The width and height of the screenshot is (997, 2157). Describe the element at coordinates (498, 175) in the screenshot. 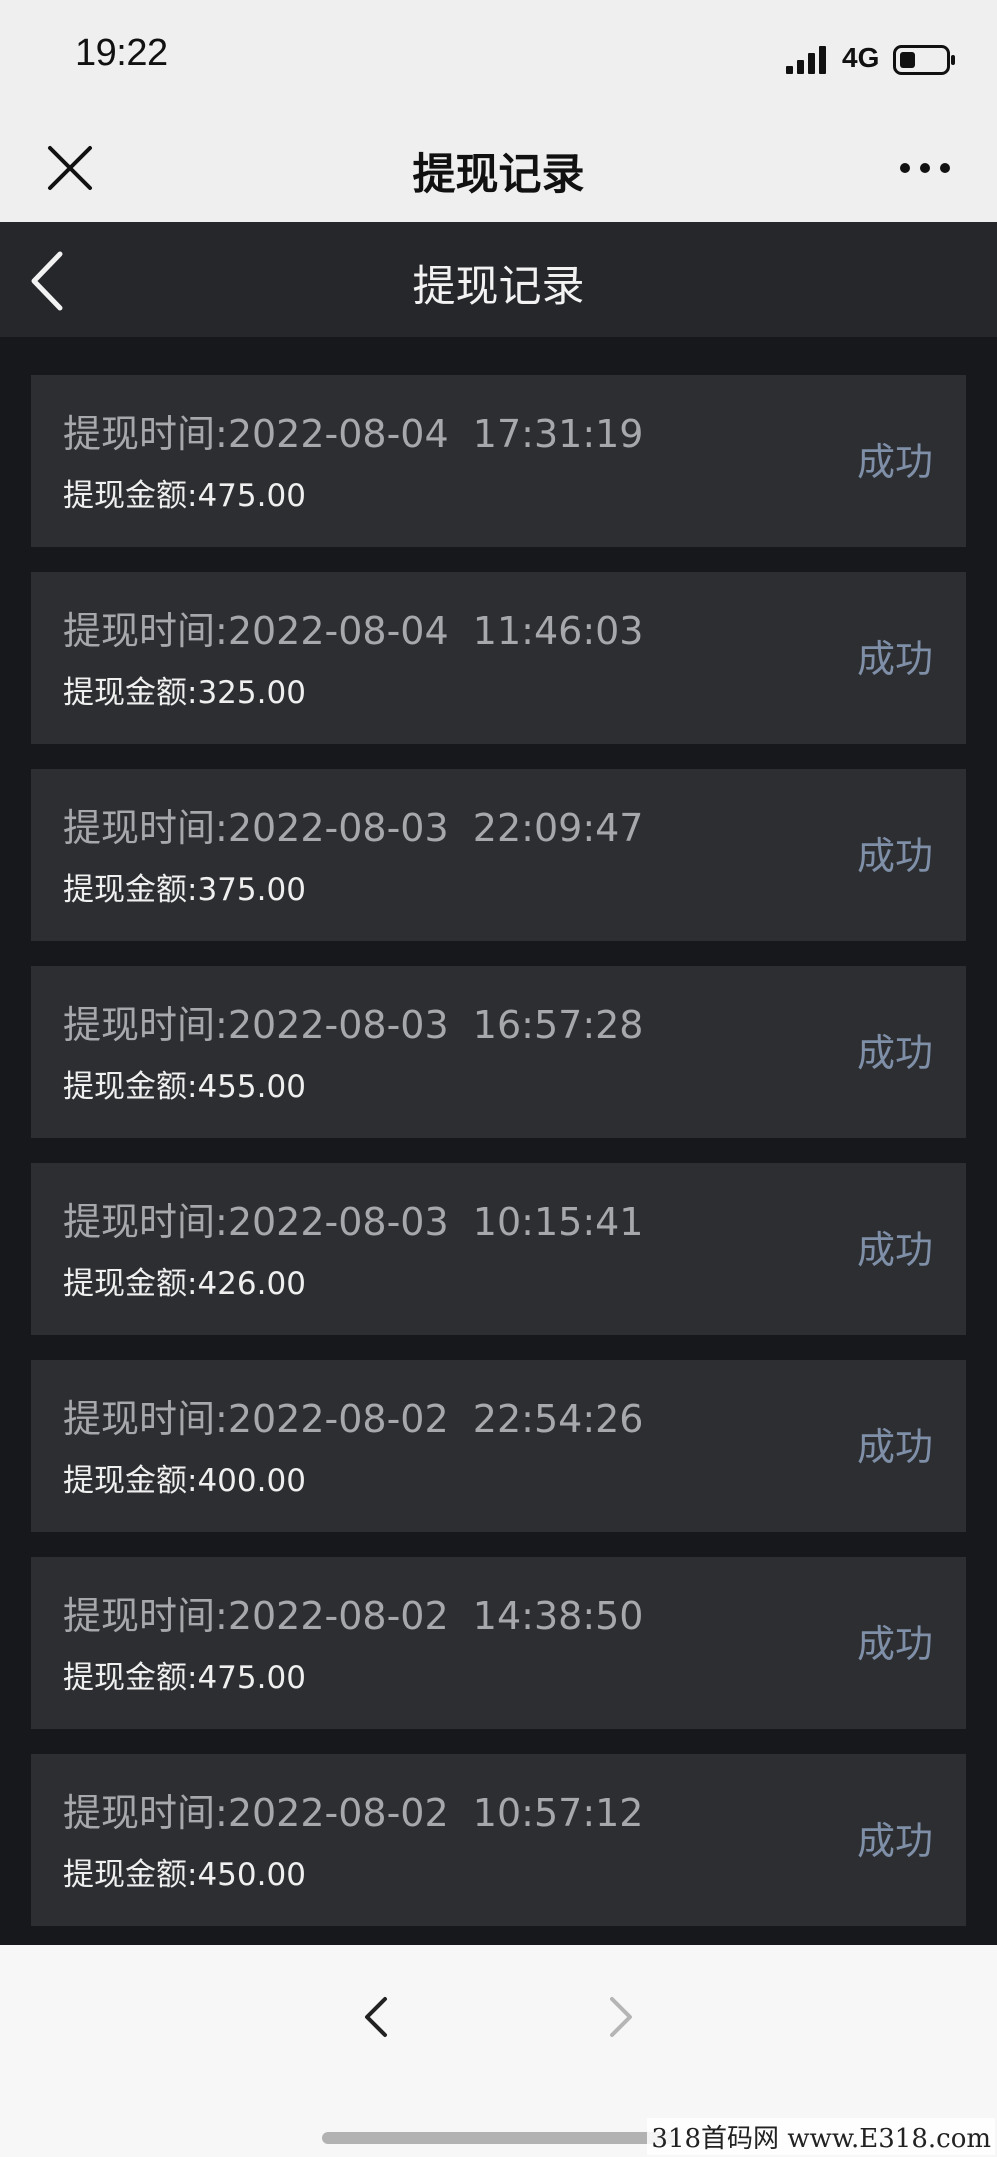

I see `webview-title: 提现记录` at that location.